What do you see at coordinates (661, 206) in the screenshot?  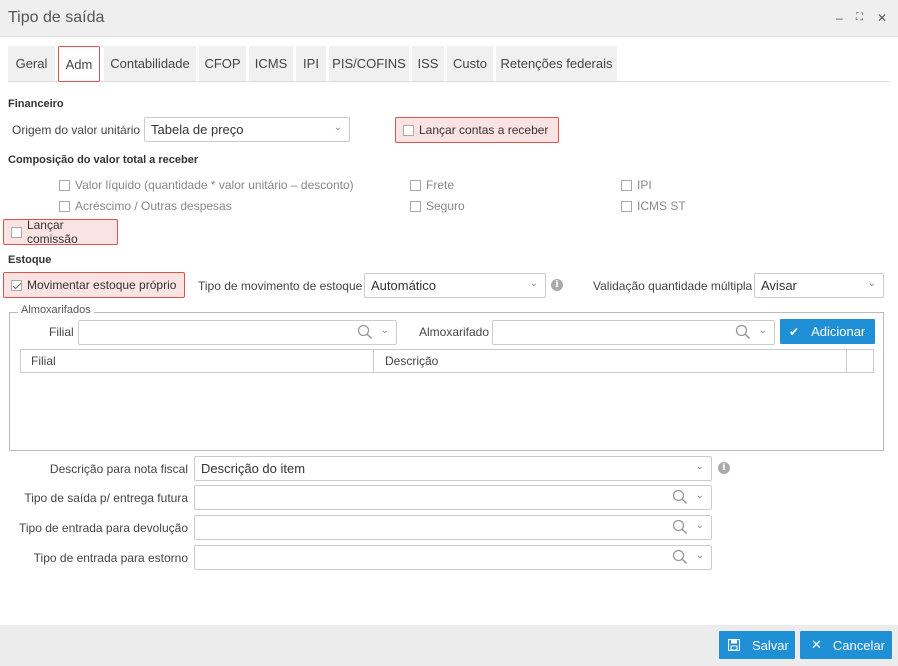 I see `icms-st-label: ICMS ST` at bounding box center [661, 206].